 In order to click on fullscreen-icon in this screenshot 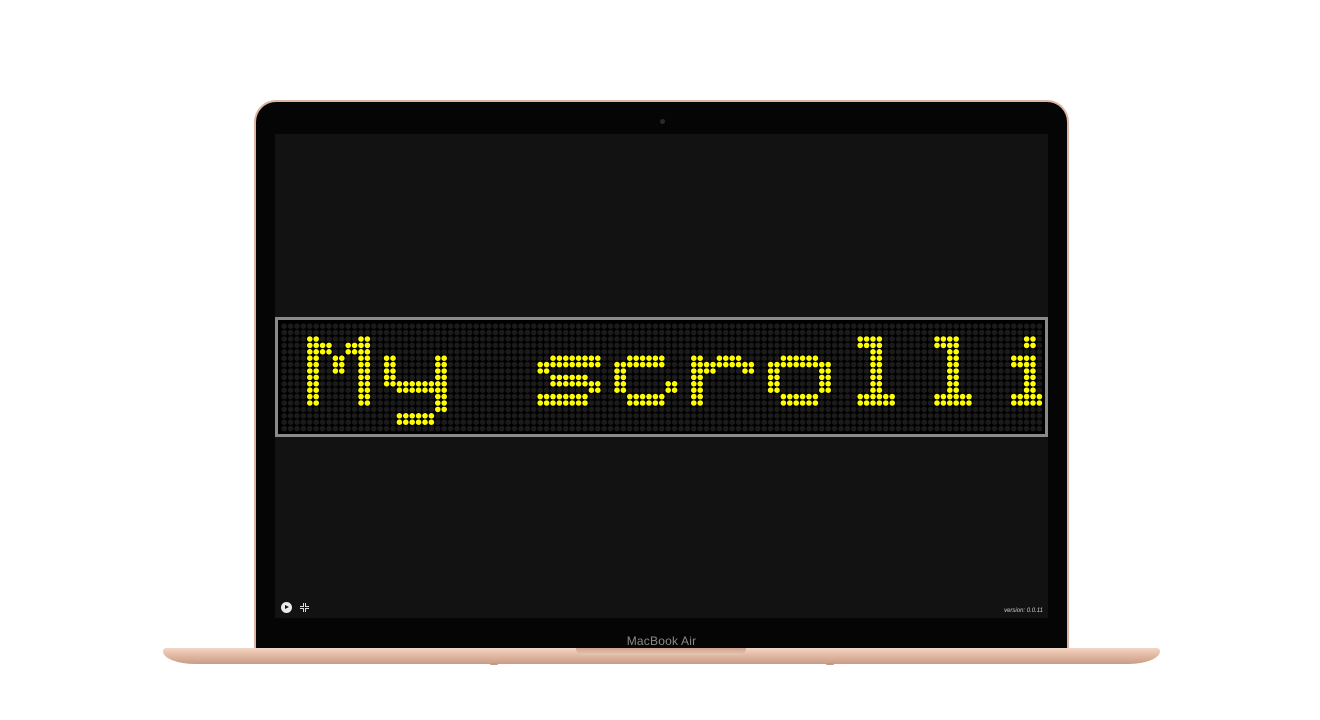, I will do `click(304, 607)`.